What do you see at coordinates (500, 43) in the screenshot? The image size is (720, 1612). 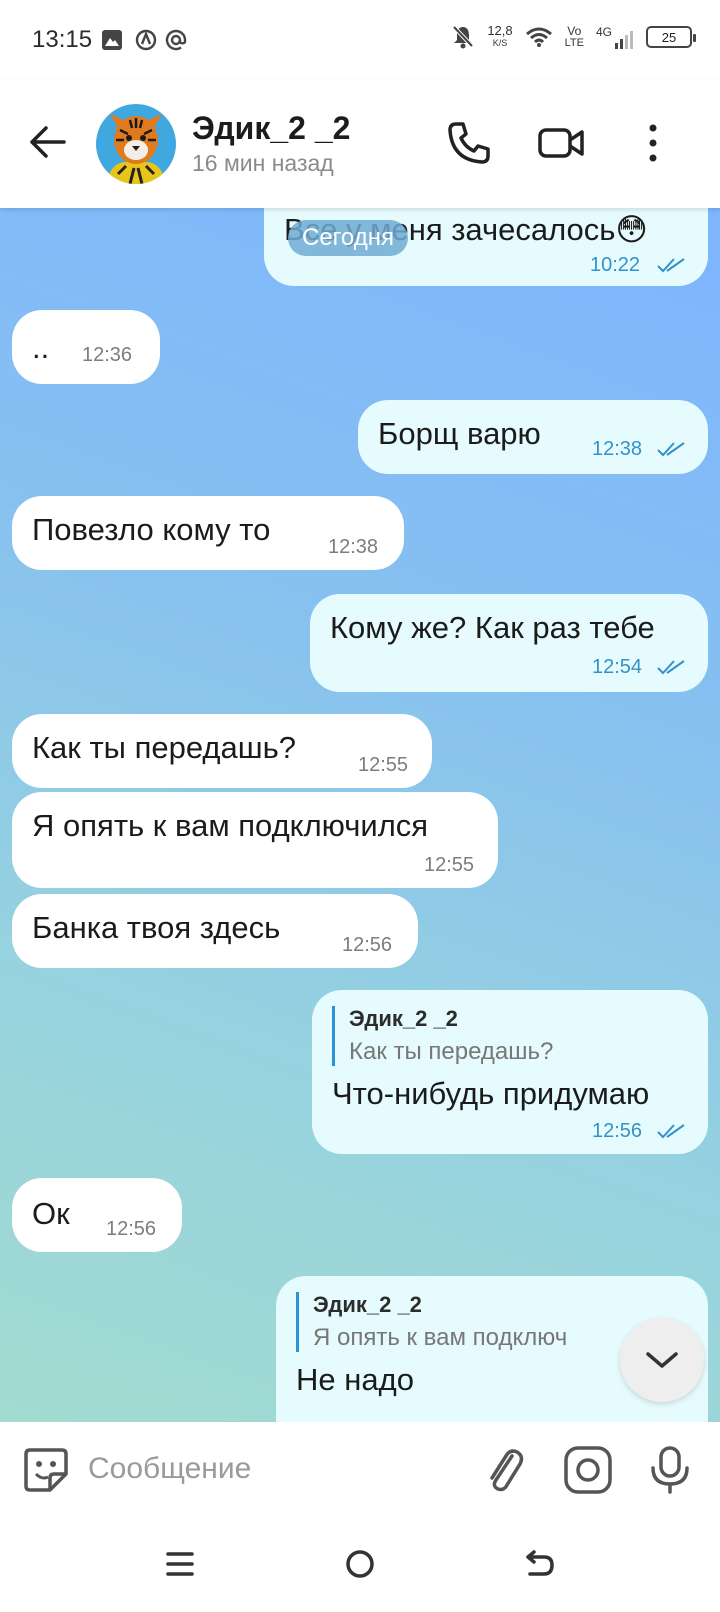 I see `net-speed-unit: K/S` at bounding box center [500, 43].